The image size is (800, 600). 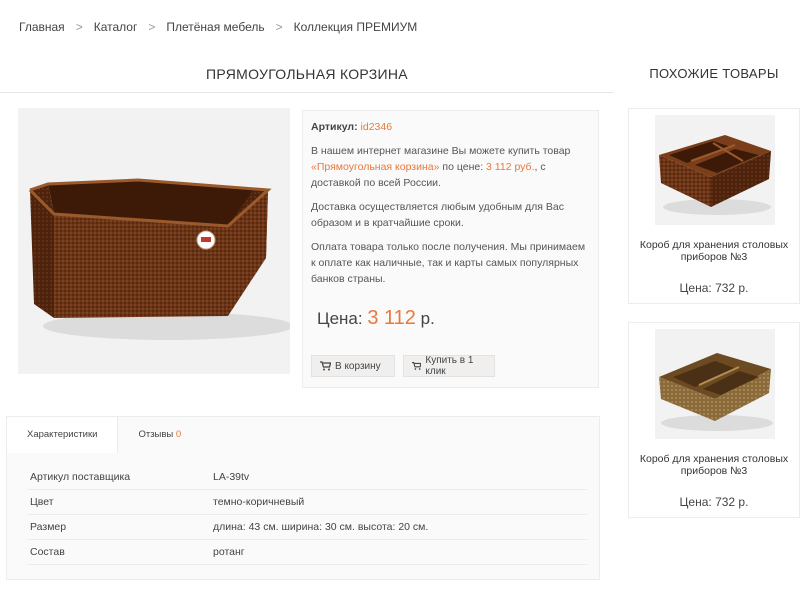 I want to click on price-label: Цена:, so click(x=340, y=318).